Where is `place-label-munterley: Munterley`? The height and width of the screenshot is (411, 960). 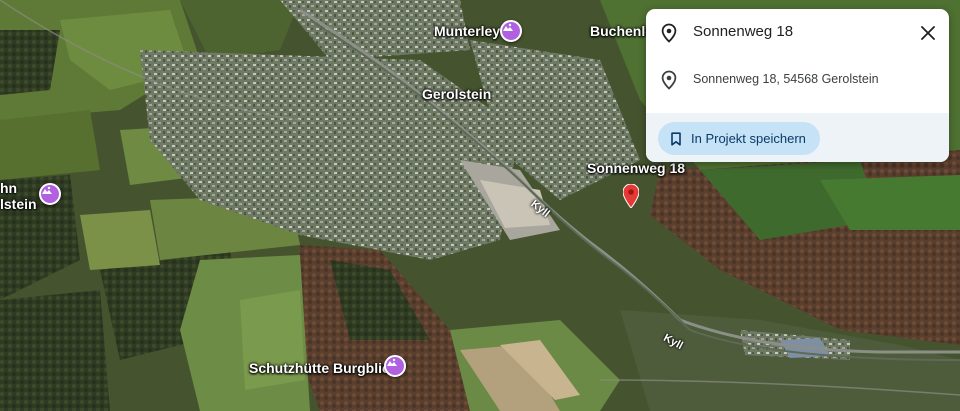 place-label-munterley: Munterley is located at coordinates (467, 31).